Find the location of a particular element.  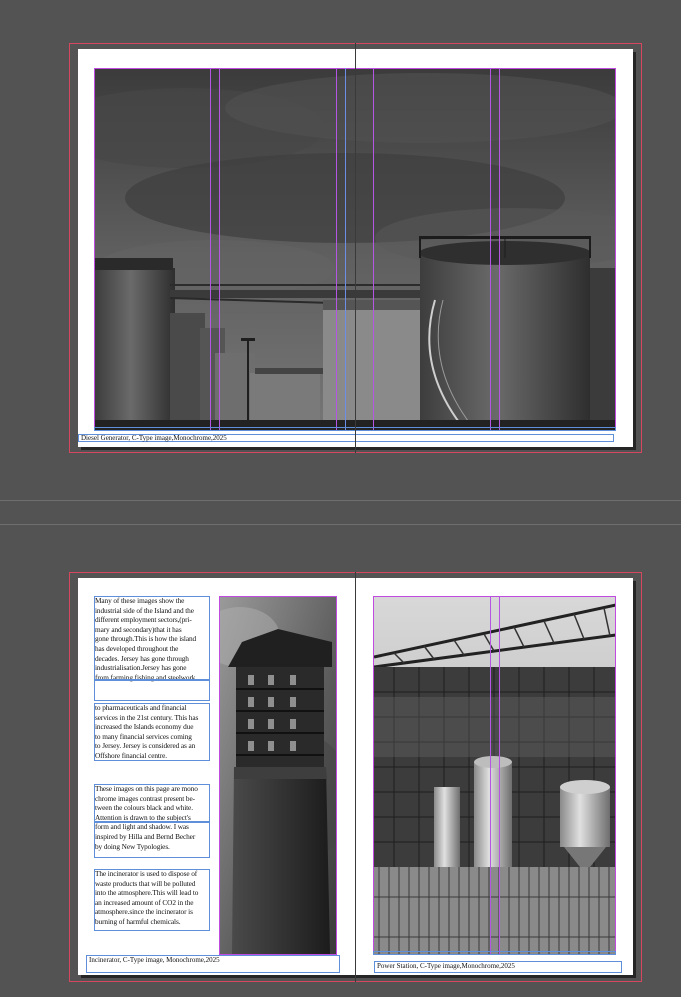

spread2-spine is located at coordinates (355, 777).